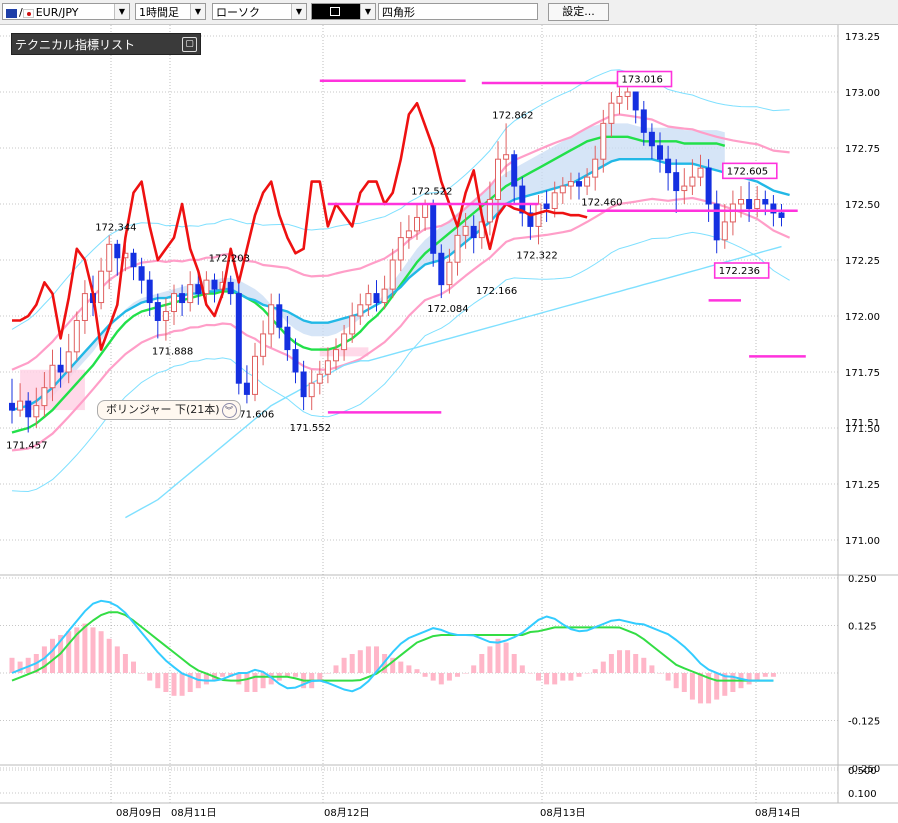  What do you see at coordinates (431, 192) in the screenshot?
I see `price-label: 172.522` at bounding box center [431, 192].